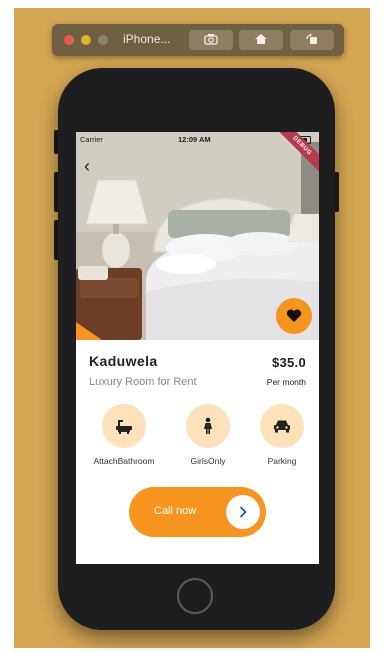 The height and width of the screenshot is (652, 384). What do you see at coordinates (86, 40) in the screenshot?
I see `minimize-window-button` at bounding box center [86, 40].